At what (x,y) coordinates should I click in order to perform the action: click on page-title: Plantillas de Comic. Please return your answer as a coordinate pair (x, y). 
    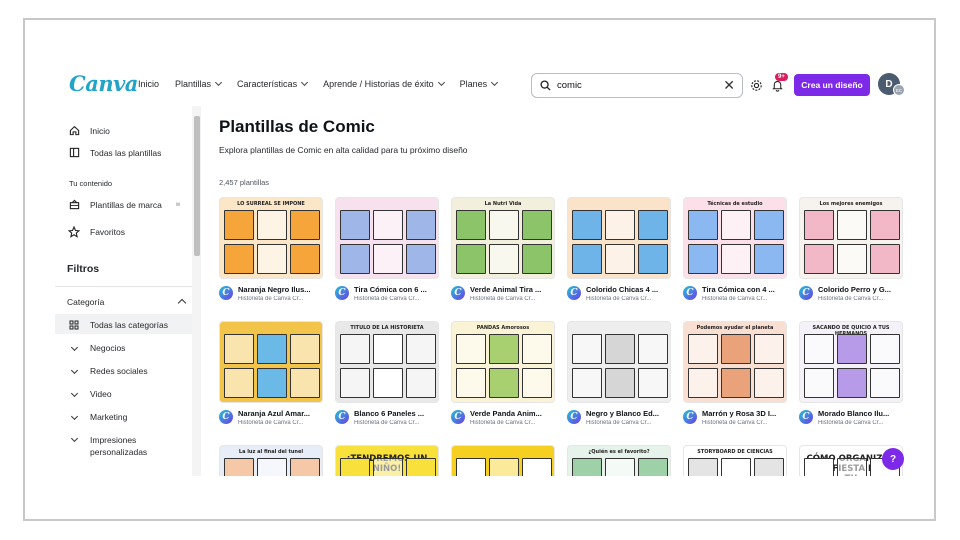
    Looking at the image, I should click on (297, 126).